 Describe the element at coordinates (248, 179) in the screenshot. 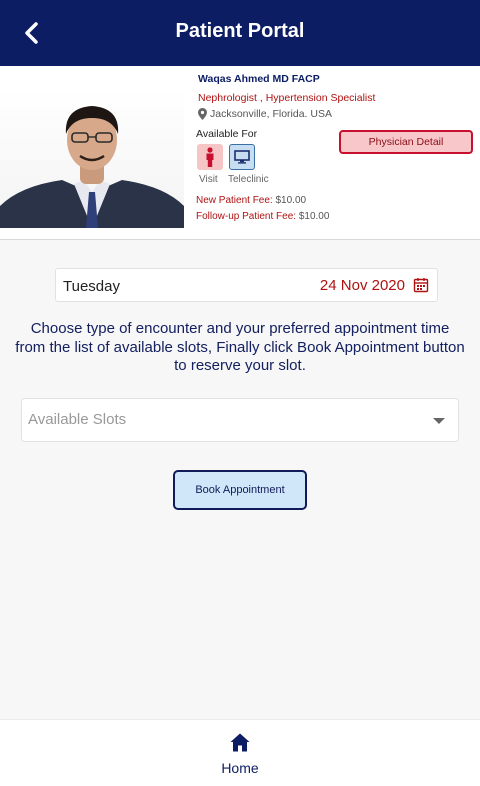

I see `teleclinic-label: Teleclinic` at that location.